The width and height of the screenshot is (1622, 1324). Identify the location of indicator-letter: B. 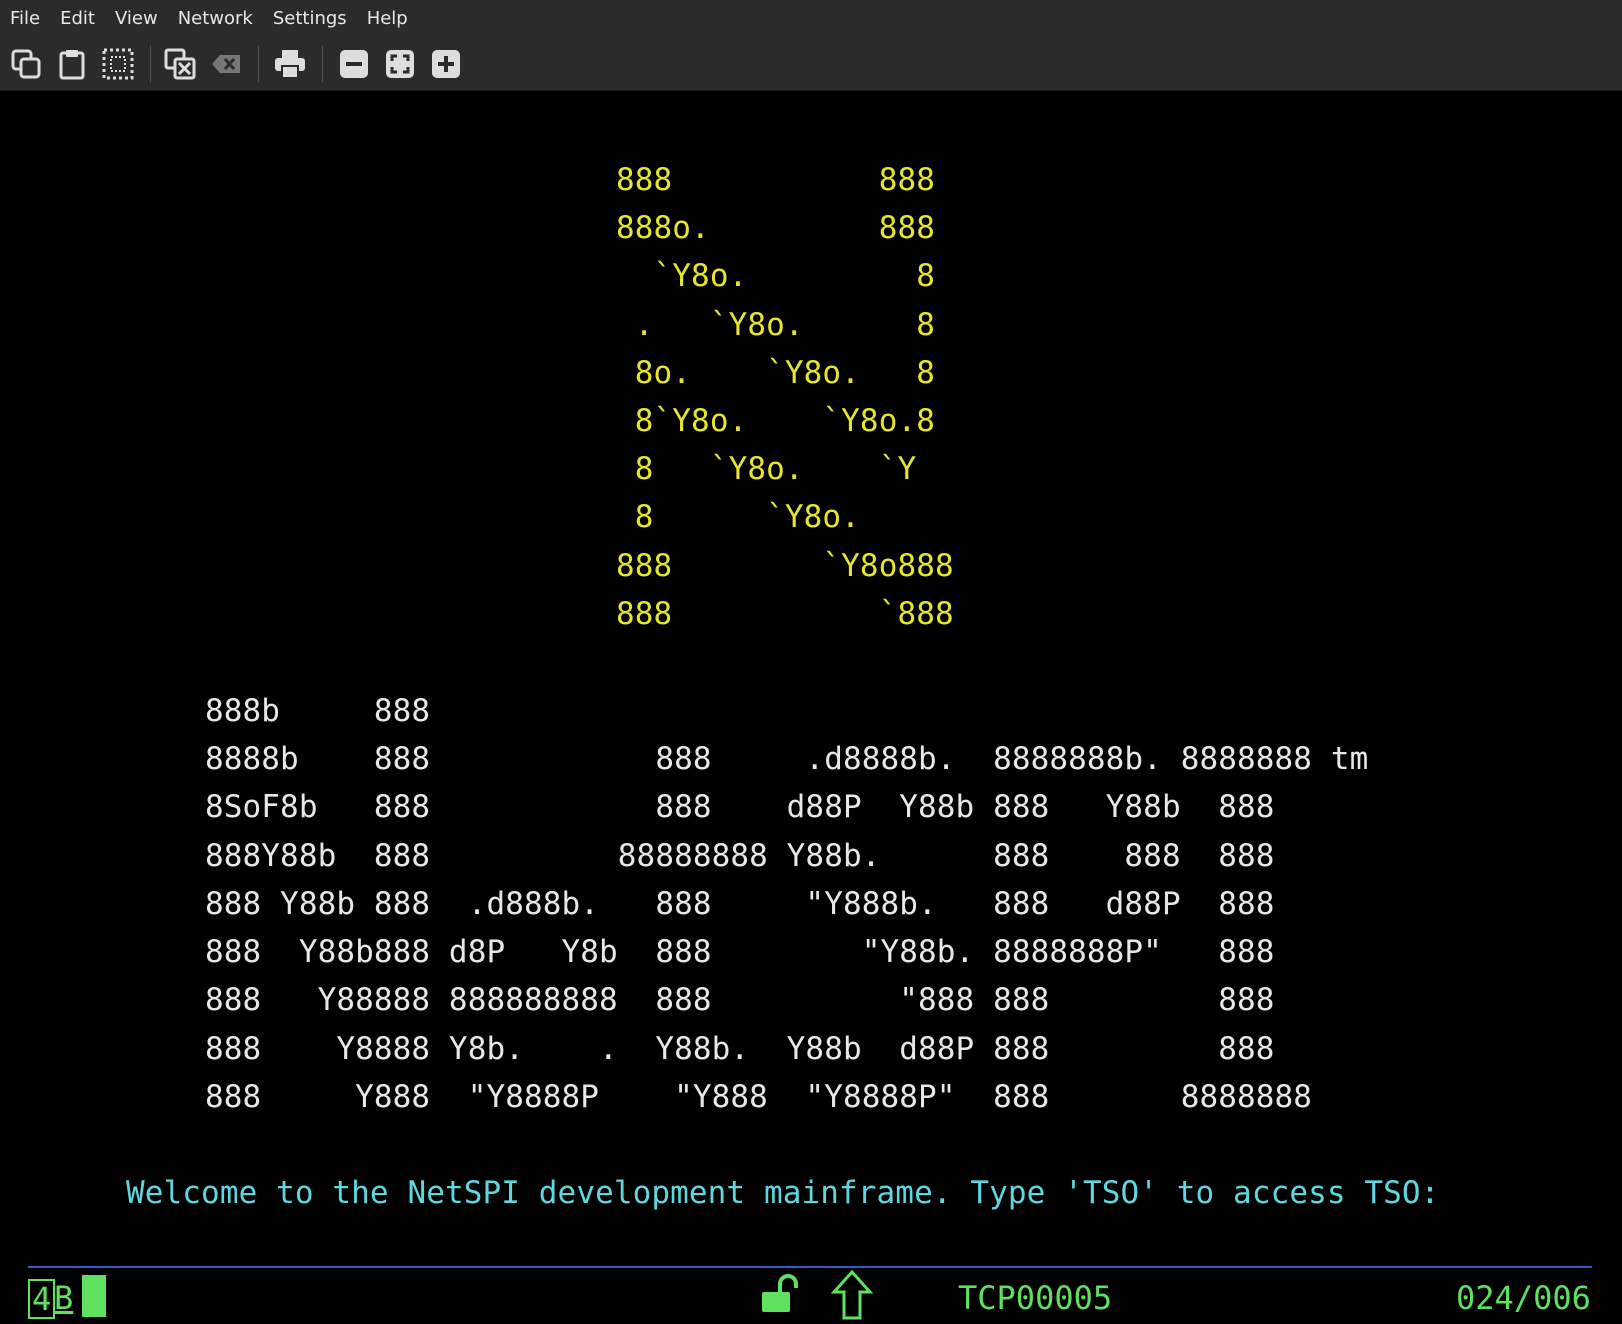
(64, 1298).